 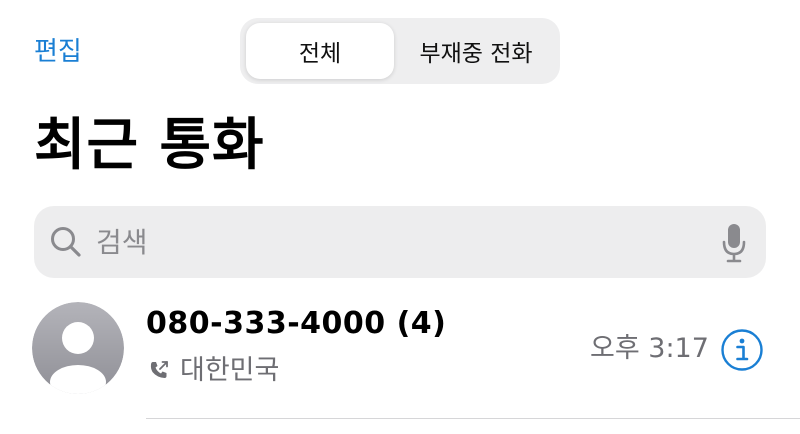 What do you see at coordinates (742, 350) in the screenshot?
I see `info-icon` at bounding box center [742, 350].